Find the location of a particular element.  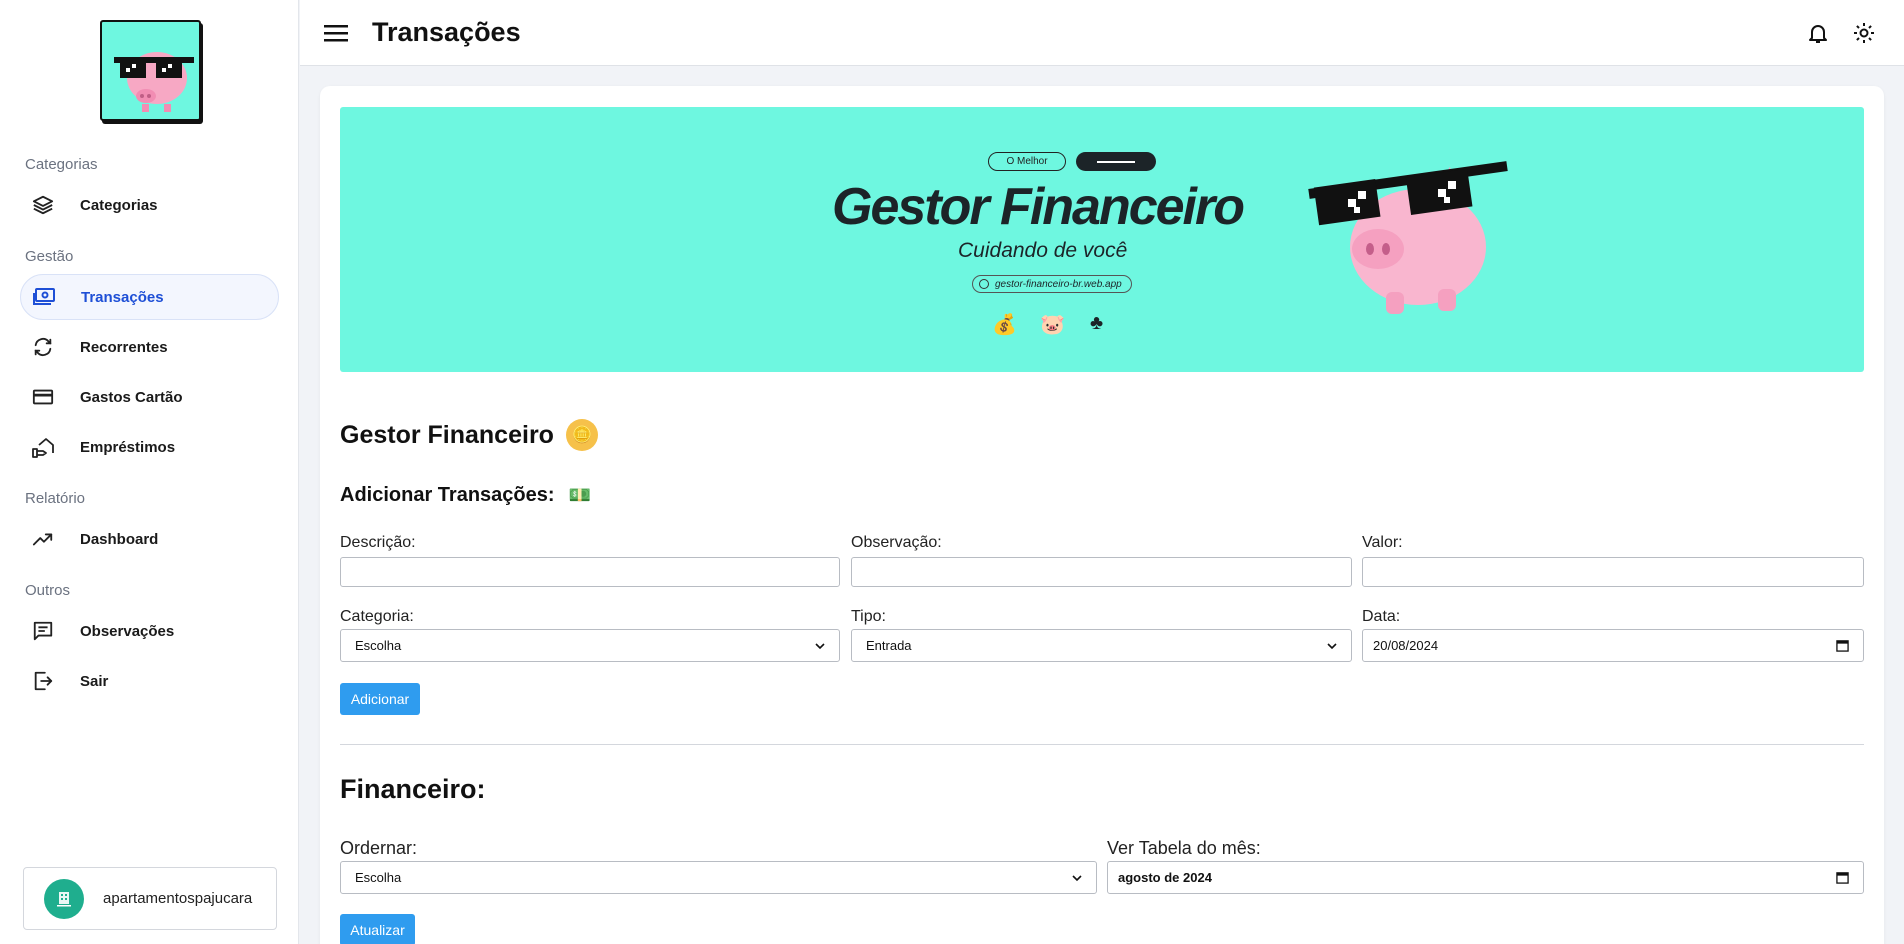

banner-url-text: gestor-financeiro-br.web.app is located at coordinates (1058, 284).